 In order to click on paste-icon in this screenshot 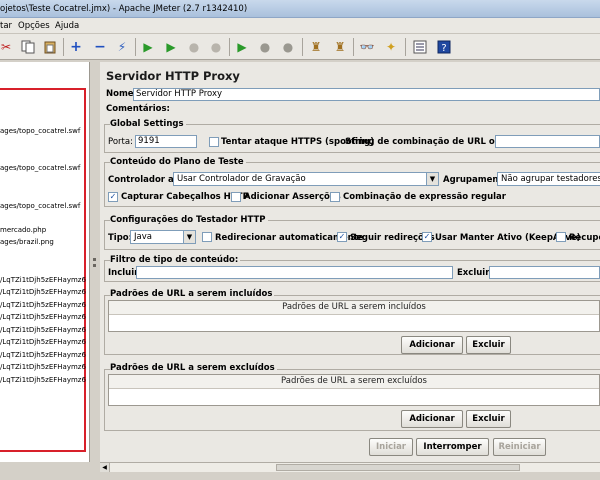, I will do `click(50, 47)`.